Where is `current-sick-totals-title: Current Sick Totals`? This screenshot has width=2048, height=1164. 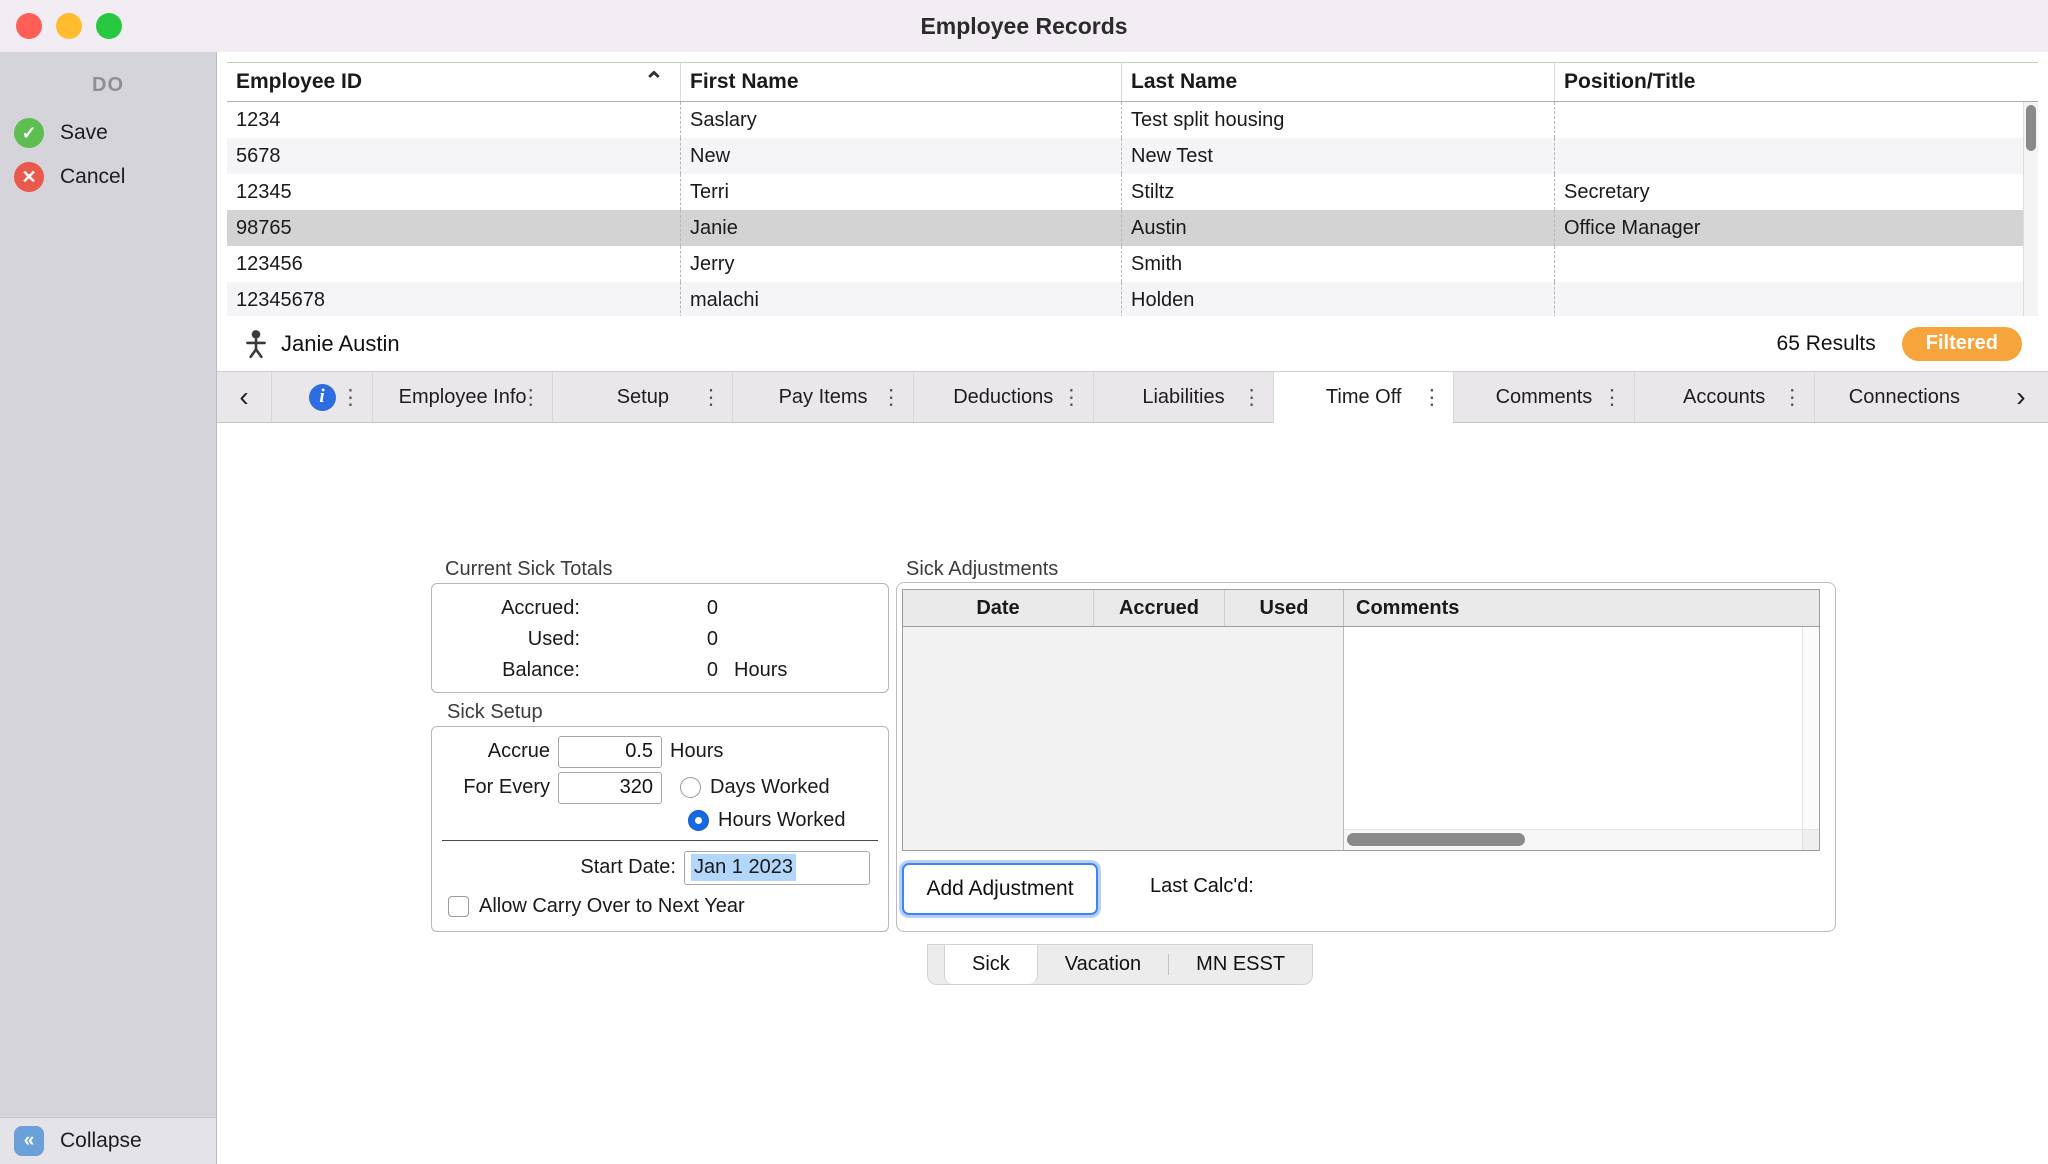
current-sick-totals-title: Current Sick Totals is located at coordinates (529, 569).